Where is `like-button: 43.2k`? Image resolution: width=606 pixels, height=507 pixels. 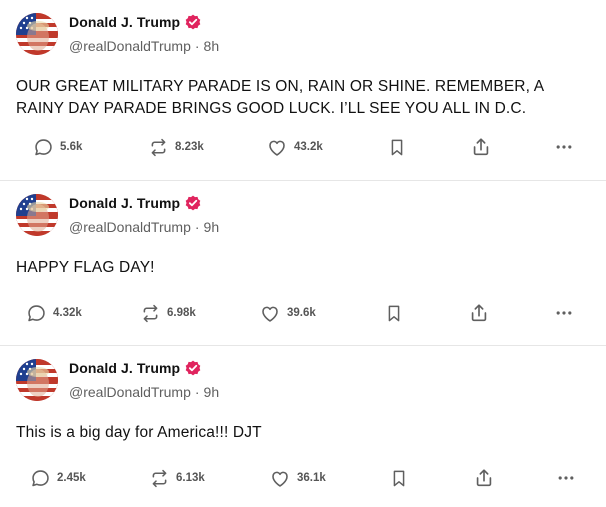
like-button: 43.2k is located at coordinates (294, 147).